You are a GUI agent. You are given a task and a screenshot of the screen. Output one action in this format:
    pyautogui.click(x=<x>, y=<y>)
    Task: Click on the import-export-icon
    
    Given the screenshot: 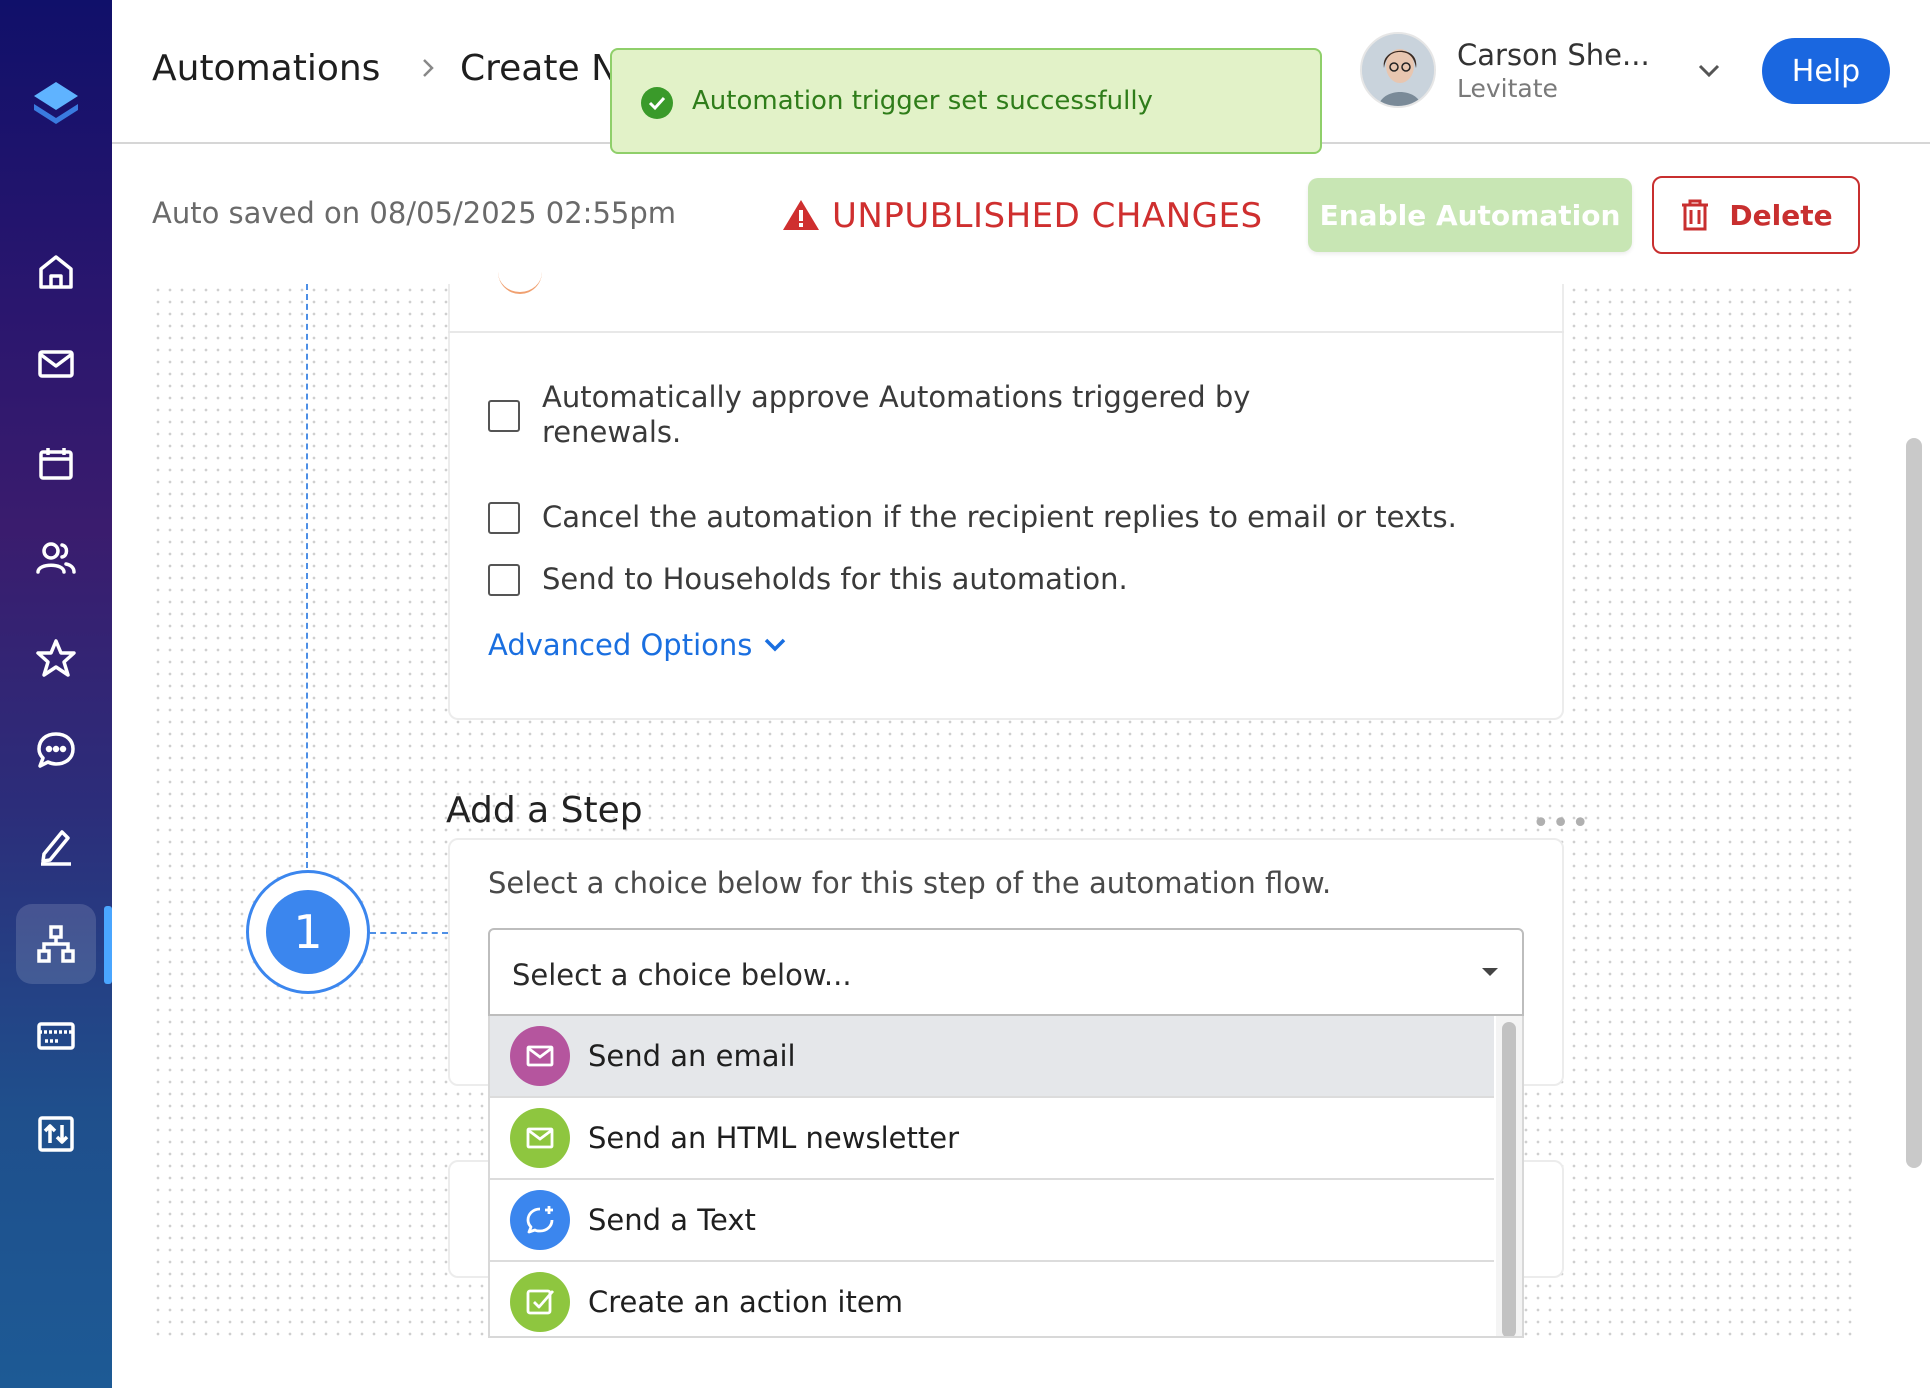 What is the action you would take?
    pyautogui.click(x=56, y=1134)
    